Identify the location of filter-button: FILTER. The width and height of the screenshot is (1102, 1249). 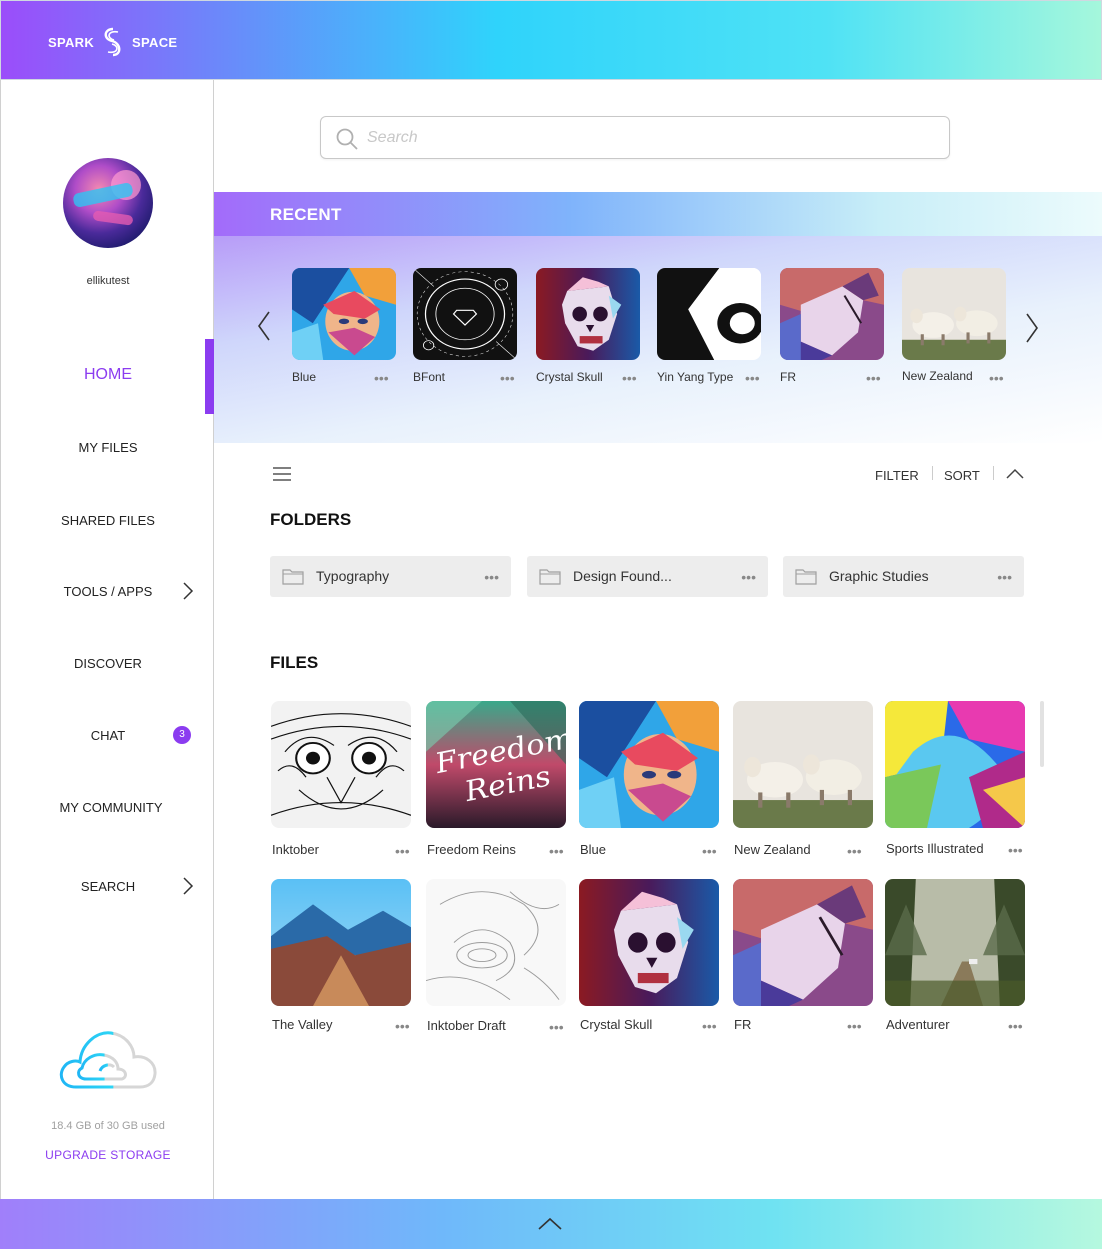
(897, 475).